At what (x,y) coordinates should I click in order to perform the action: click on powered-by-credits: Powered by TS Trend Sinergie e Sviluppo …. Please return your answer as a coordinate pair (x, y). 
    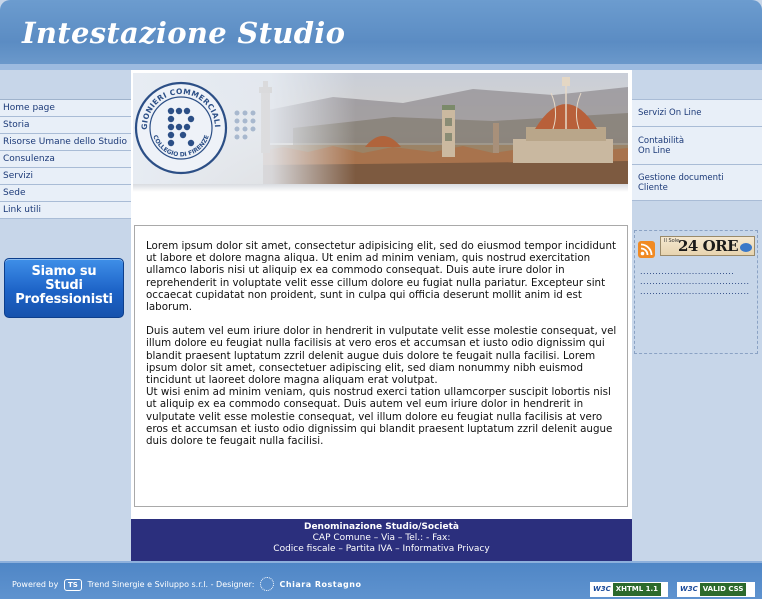
    Looking at the image, I should click on (187, 584).